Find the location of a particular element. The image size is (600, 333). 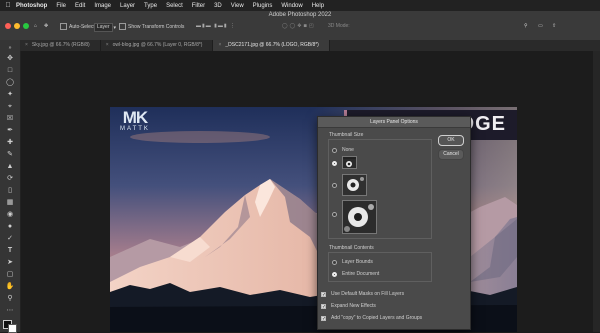

thumbnail-none-radio is located at coordinates (334, 150).